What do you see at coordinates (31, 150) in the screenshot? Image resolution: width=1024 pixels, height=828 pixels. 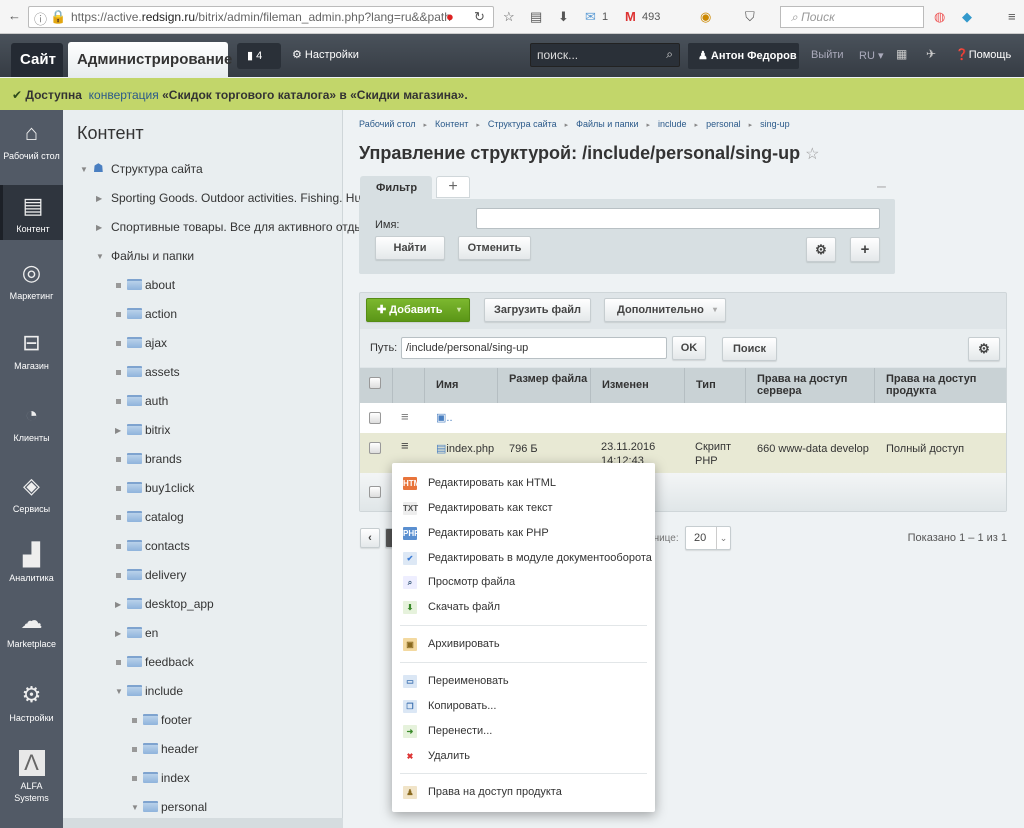 I see `sidebar-item-desktop: ⌂ Рабочий стол` at bounding box center [31, 150].